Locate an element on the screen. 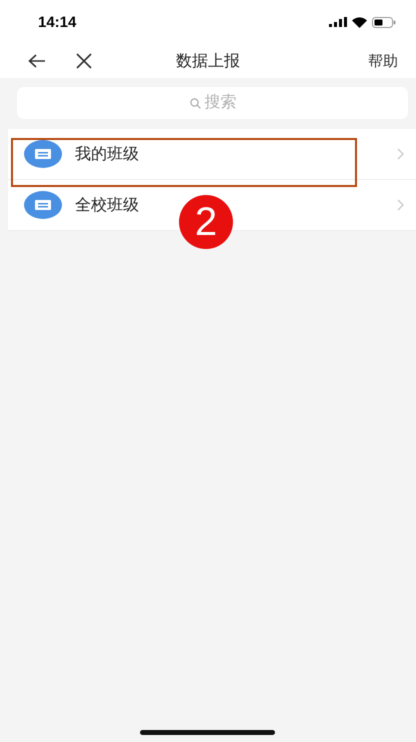  status-time: 14:14 is located at coordinates (57, 22).